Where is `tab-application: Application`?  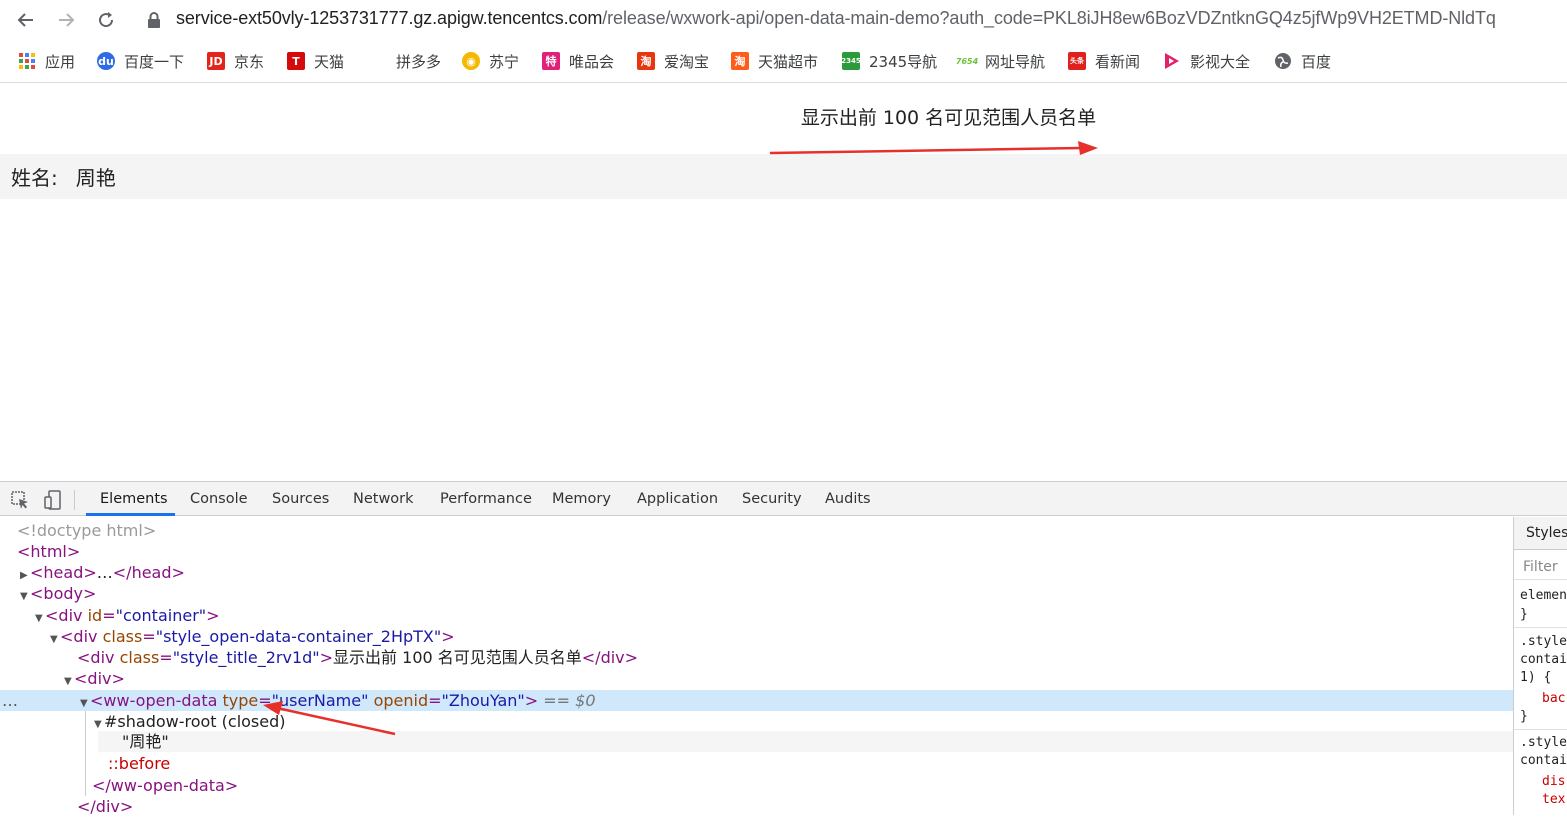 tab-application: Application is located at coordinates (677, 499).